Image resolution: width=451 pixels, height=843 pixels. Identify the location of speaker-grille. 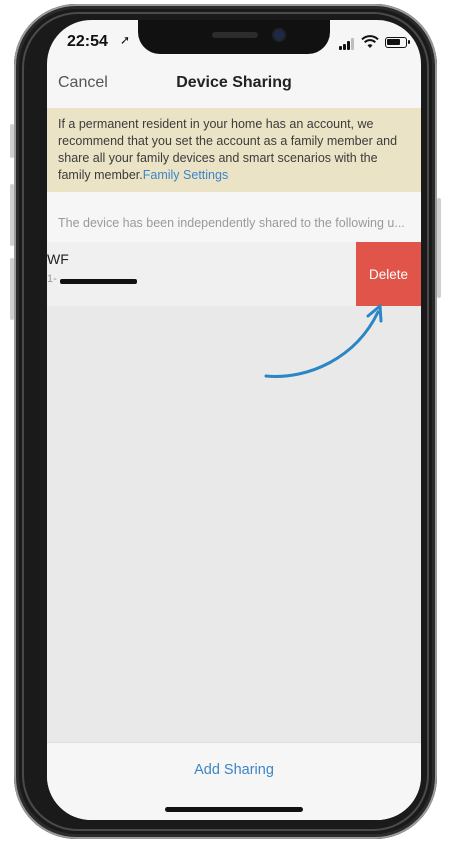
(235, 35).